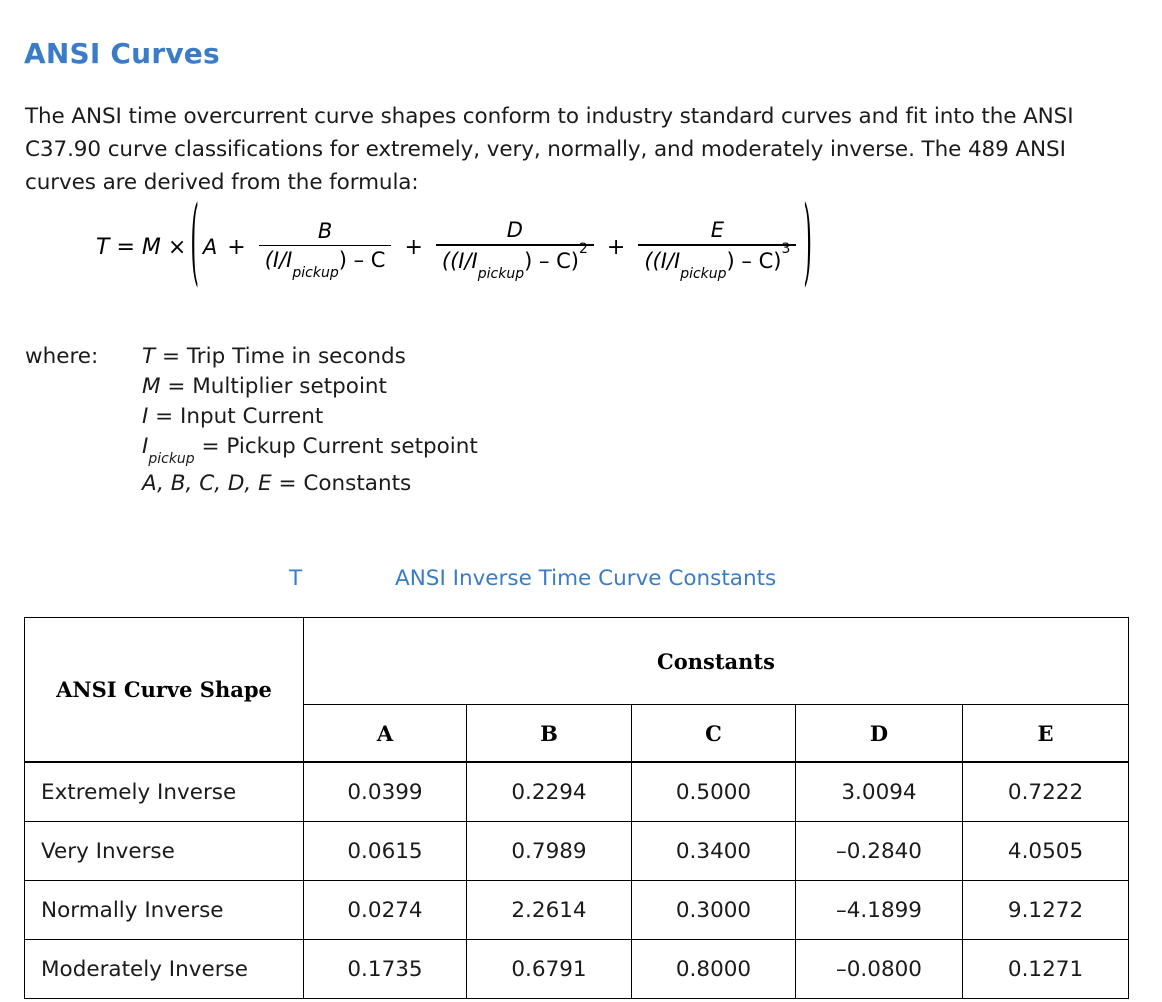 The width and height of the screenshot is (1162, 1002). Describe the element at coordinates (278, 260) in the screenshot. I see `denominator-b-open: (I/I` at that location.